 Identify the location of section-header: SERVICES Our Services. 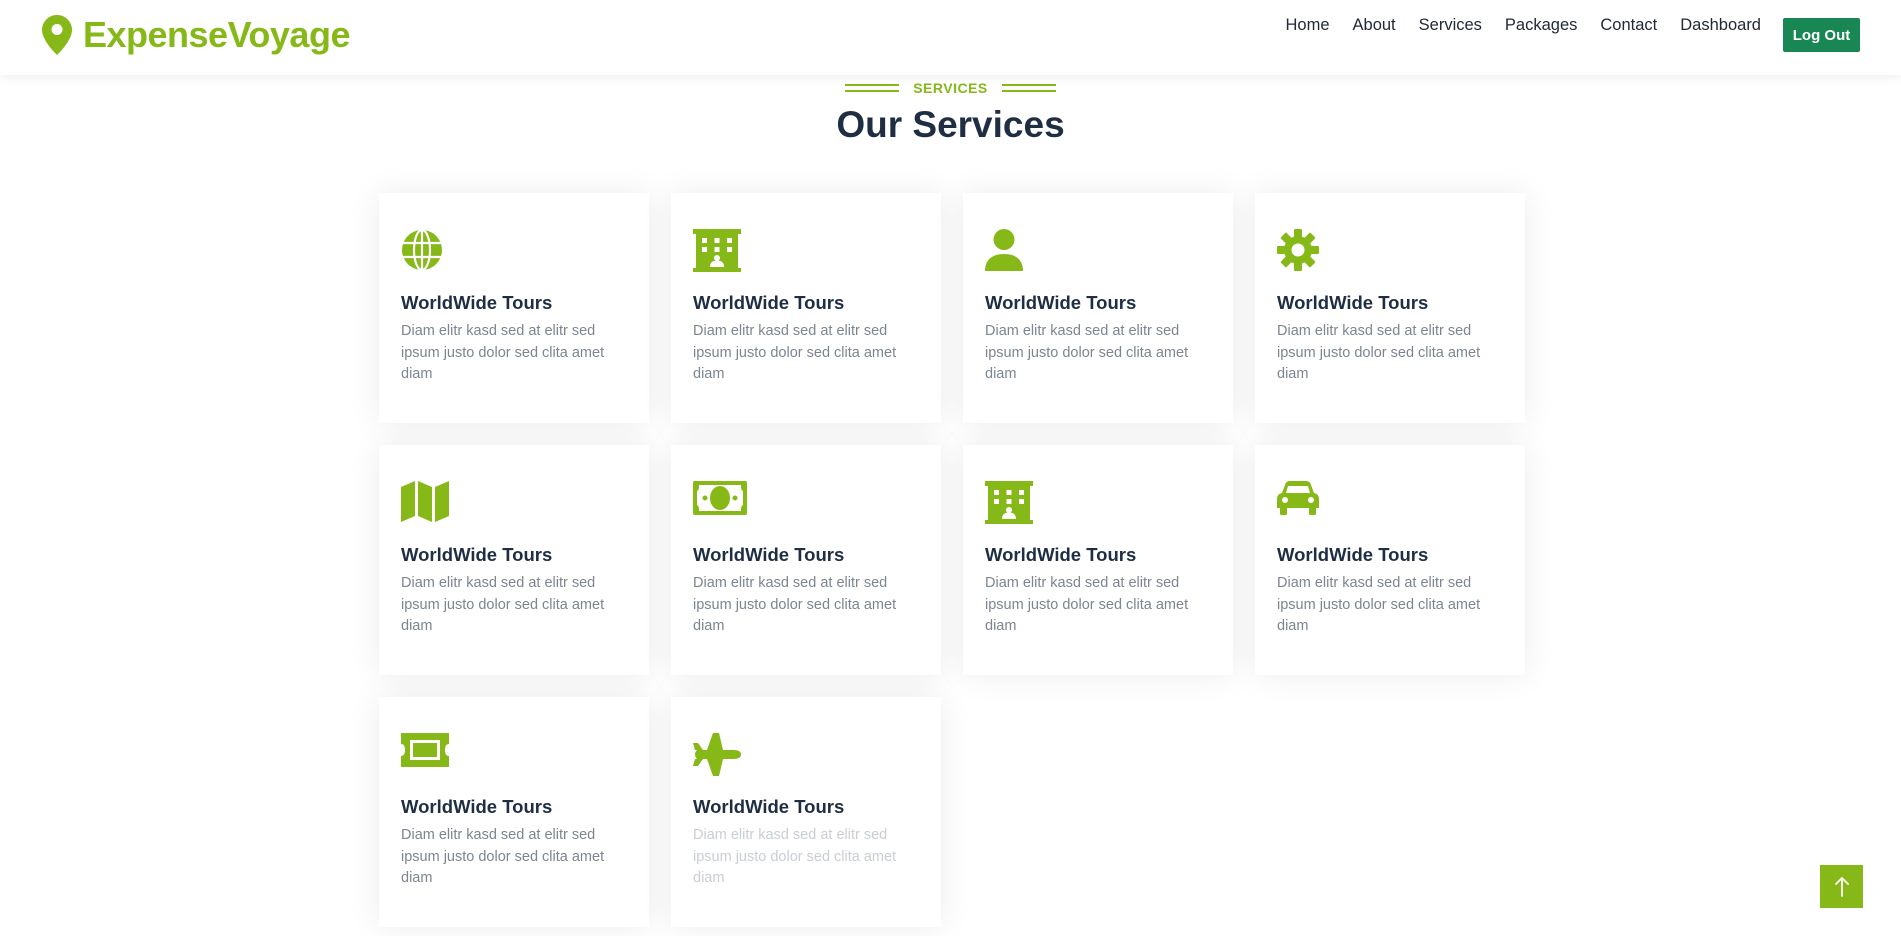
(950, 113).